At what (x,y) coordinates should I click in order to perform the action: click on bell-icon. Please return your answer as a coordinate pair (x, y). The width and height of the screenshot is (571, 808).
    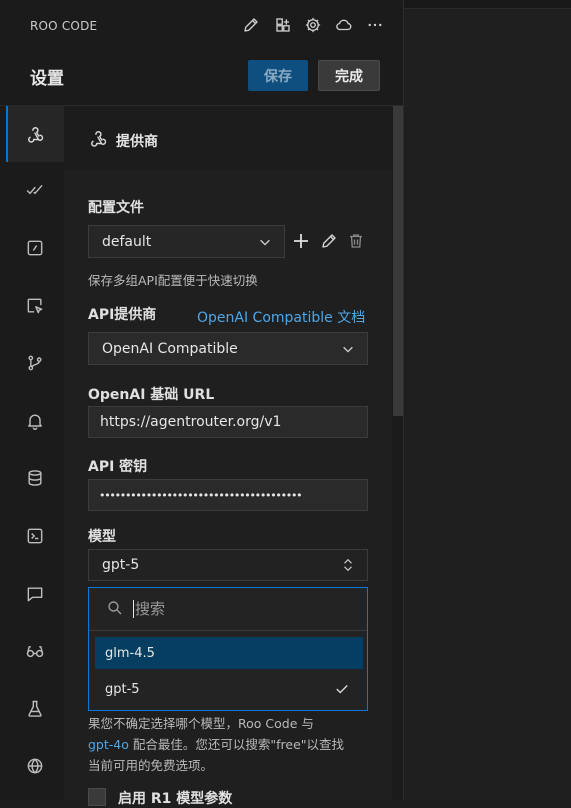
    Looking at the image, I should click on (35, 422).